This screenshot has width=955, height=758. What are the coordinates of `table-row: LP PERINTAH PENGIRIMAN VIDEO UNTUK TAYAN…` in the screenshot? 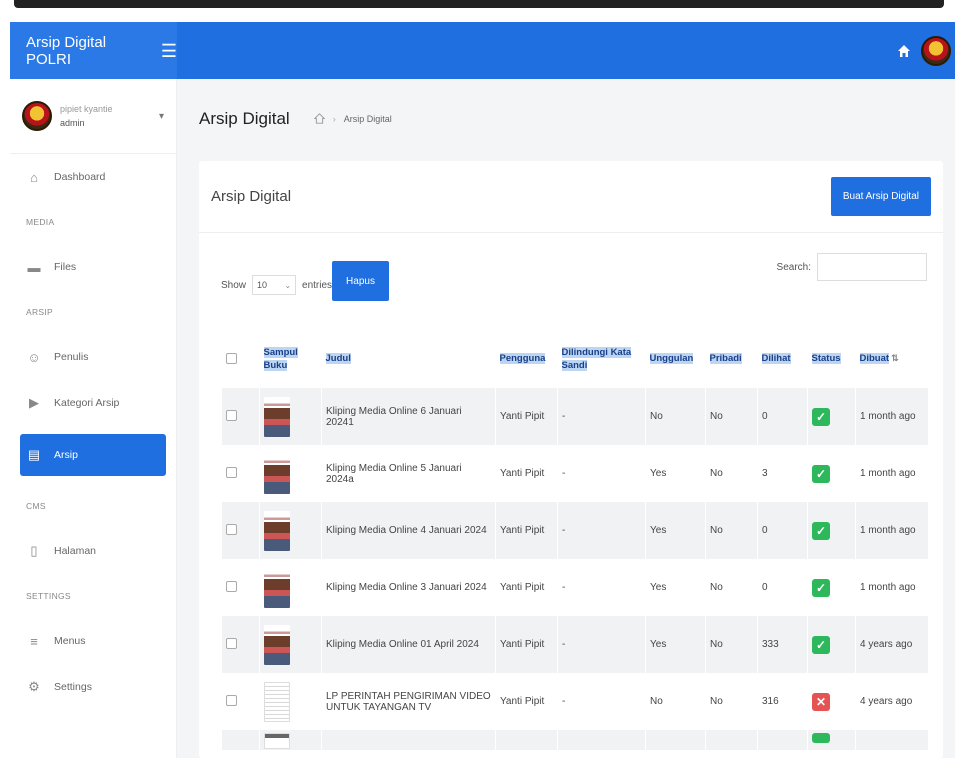 It's located at (574, 701).